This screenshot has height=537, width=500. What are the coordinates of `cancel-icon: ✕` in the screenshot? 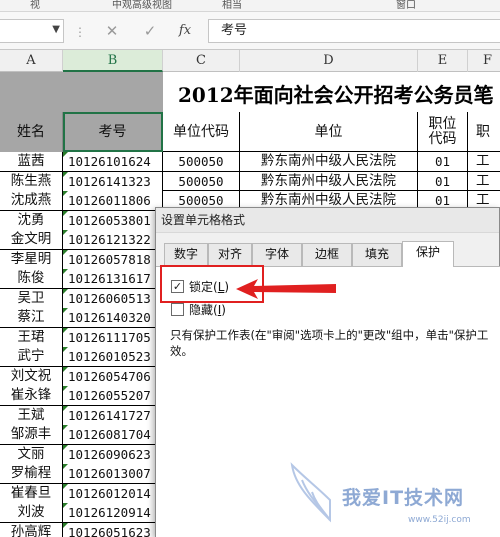 It's located at (112, 31).